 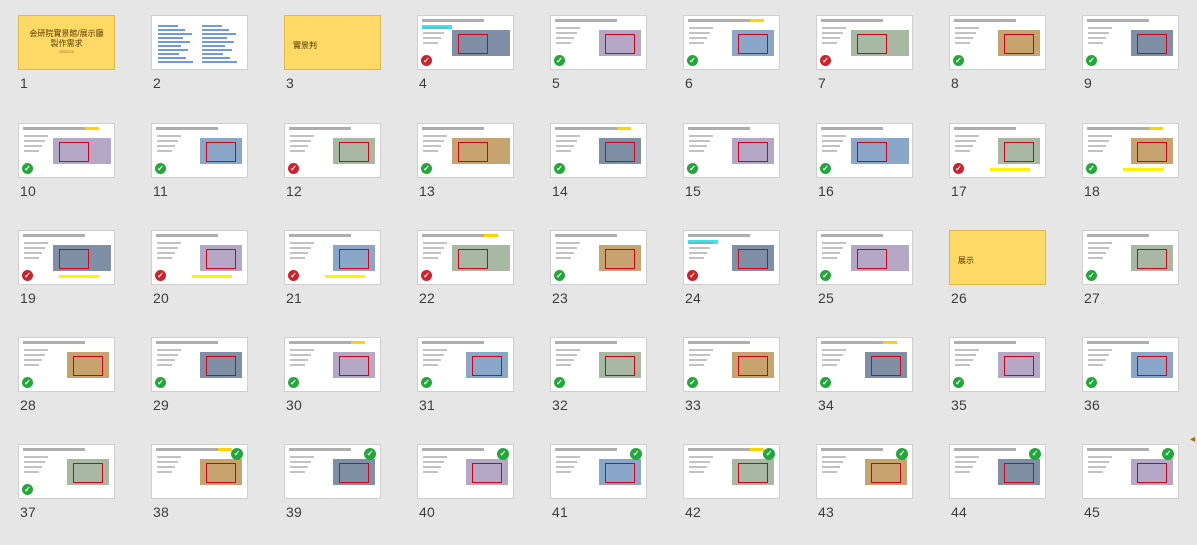 I want to click on slide-thumbnail-cell: ✓ 25, so click(x=871, y=275).